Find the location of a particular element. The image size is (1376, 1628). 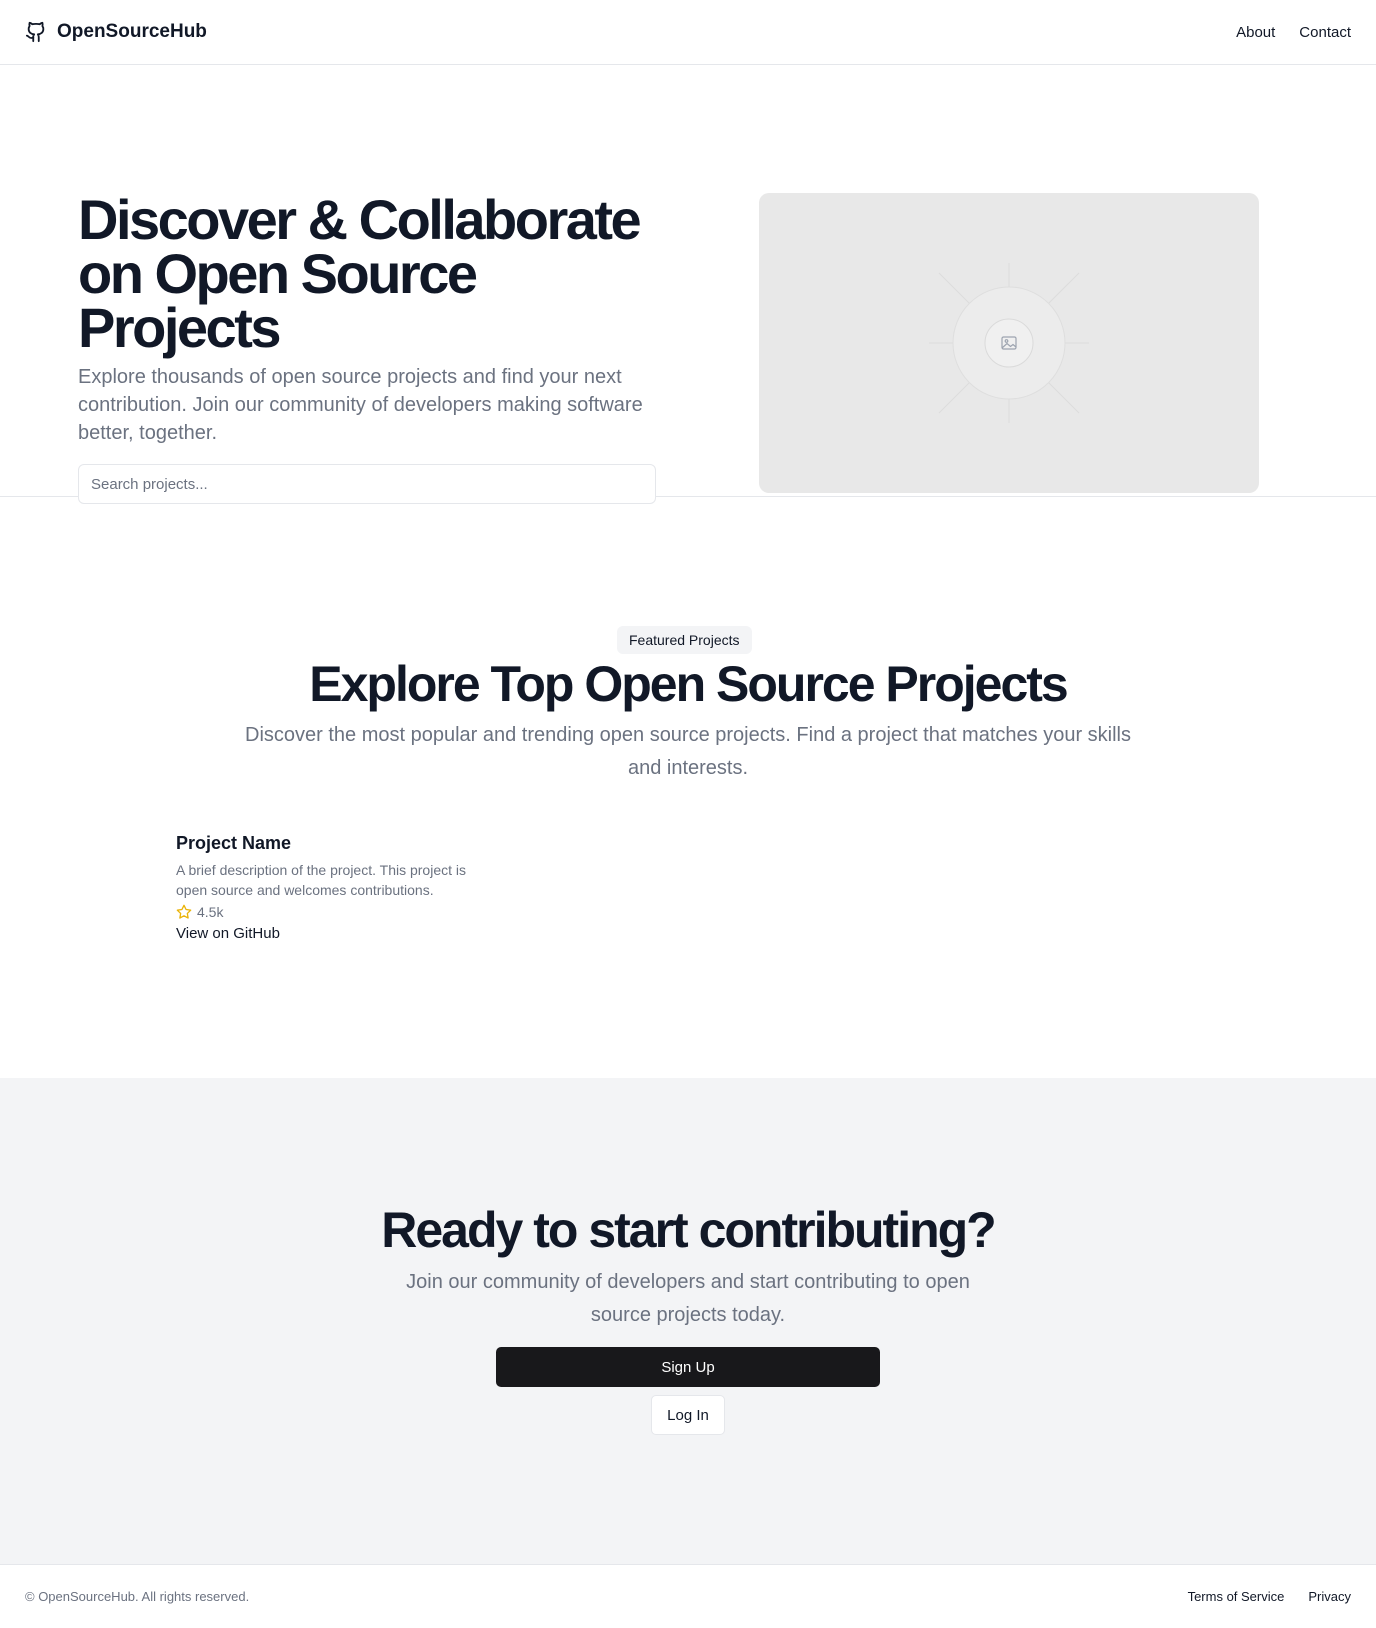

brand-logo-link: OpenSourceHub is located at coordinates (116, 32).